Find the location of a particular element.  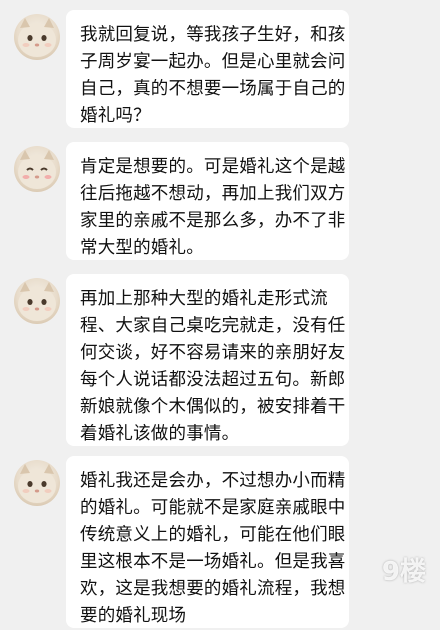

message-line: 往后拖越不想动，再加上我们双方 is located at coordinates (213, 194).